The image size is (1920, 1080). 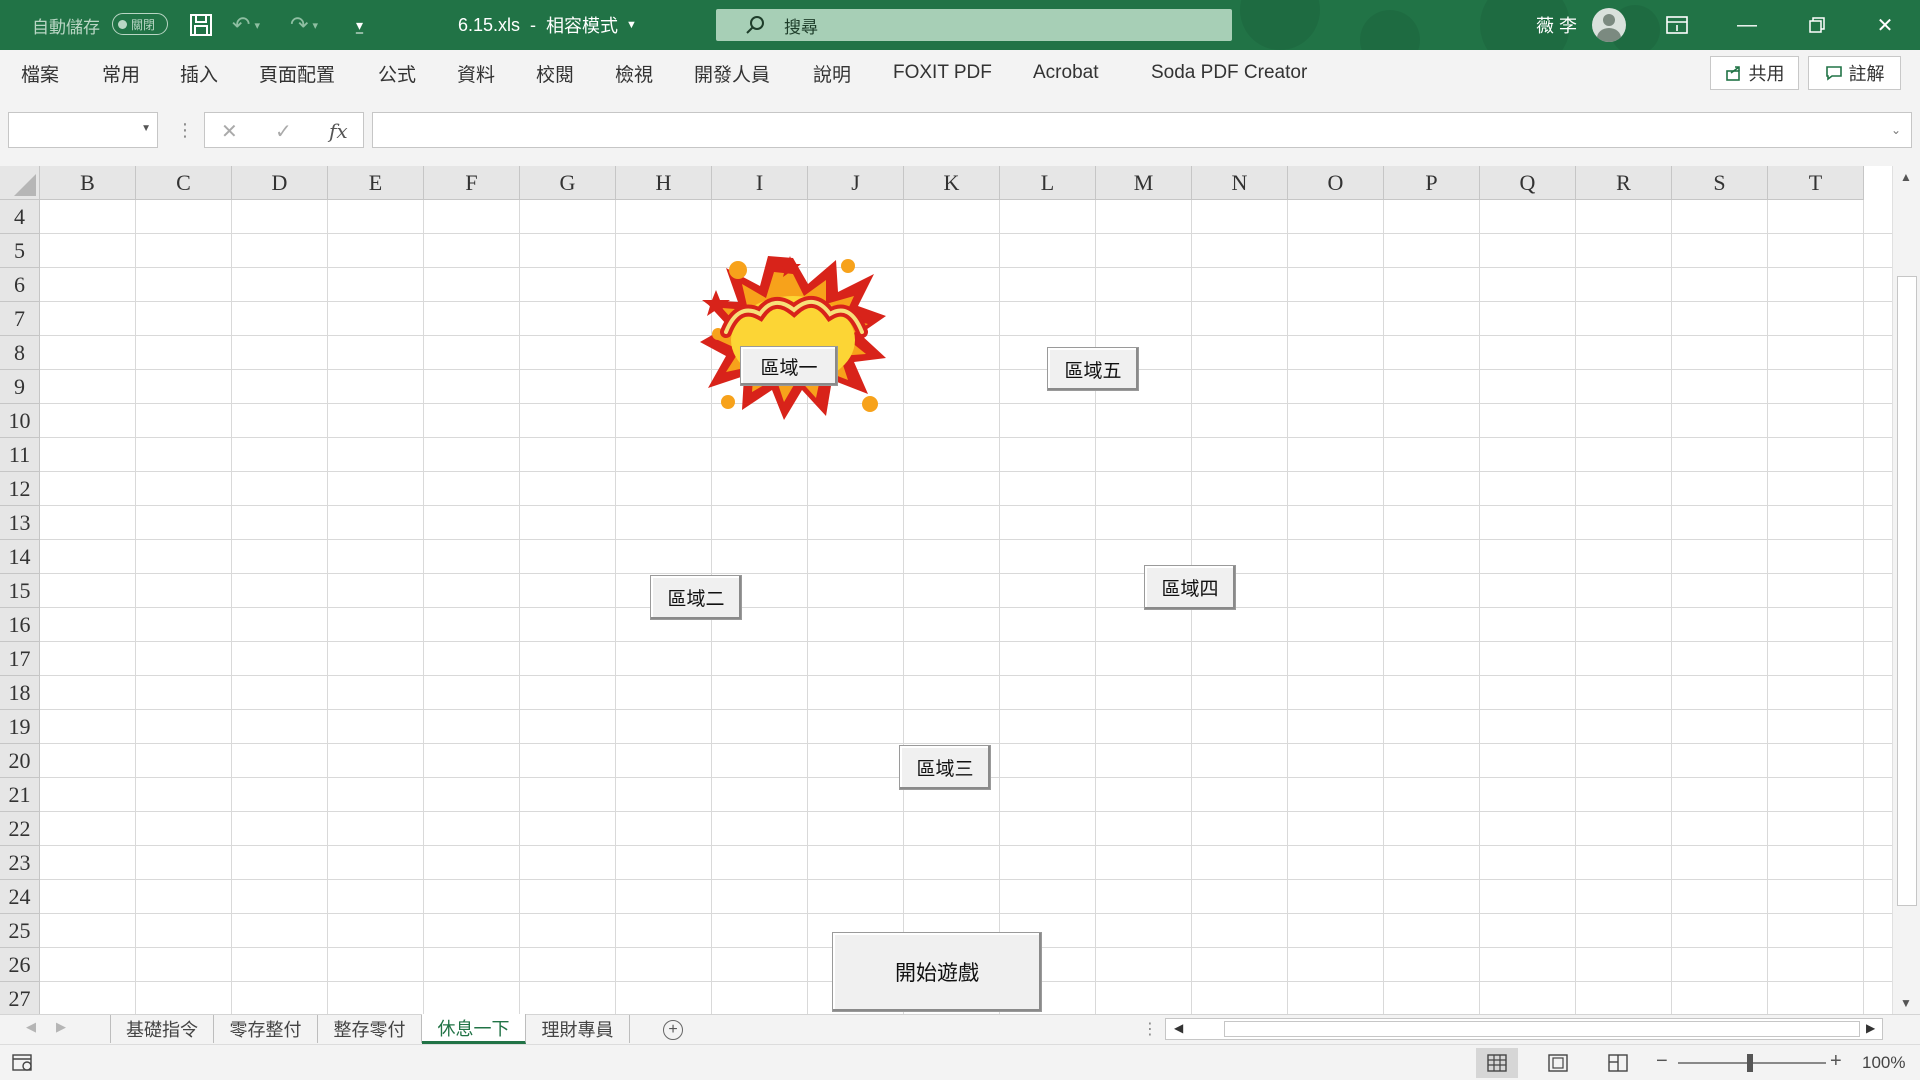 I want to click on row-header: 4, so click(x=20, y=217).